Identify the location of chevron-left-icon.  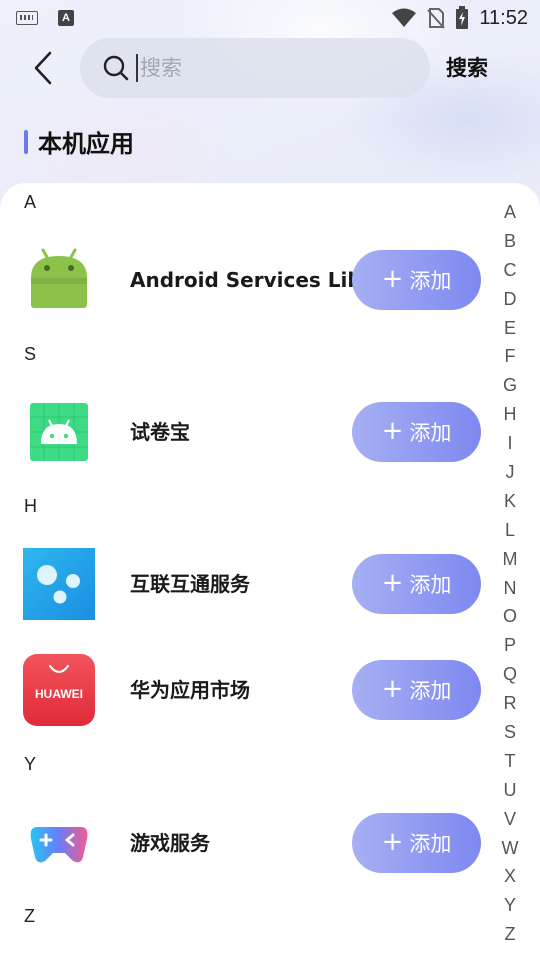
(43, 68).